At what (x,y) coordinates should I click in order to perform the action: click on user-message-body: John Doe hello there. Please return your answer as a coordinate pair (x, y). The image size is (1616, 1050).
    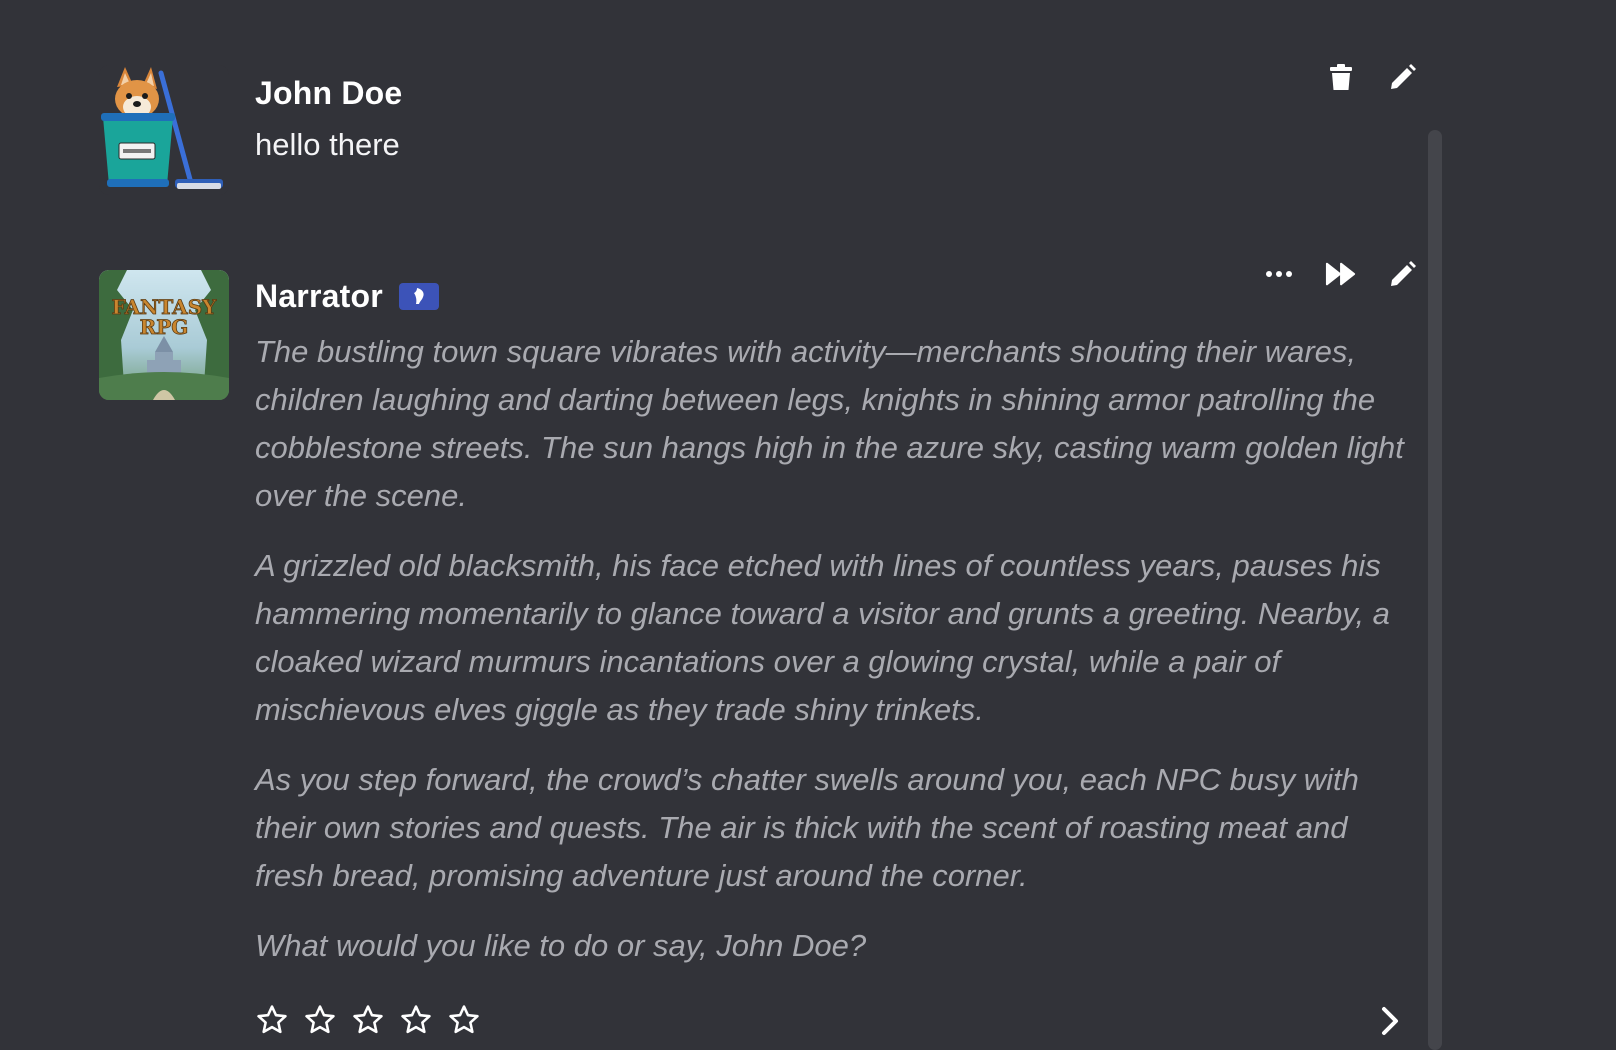
    Looking at the image, I should click on (830, 115).